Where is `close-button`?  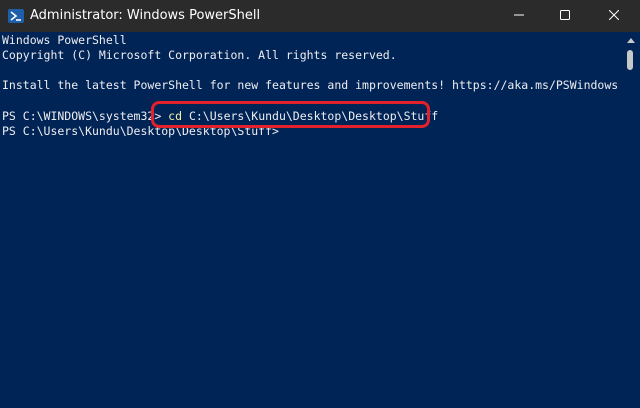
close-button is located at coordinates (614, 16).